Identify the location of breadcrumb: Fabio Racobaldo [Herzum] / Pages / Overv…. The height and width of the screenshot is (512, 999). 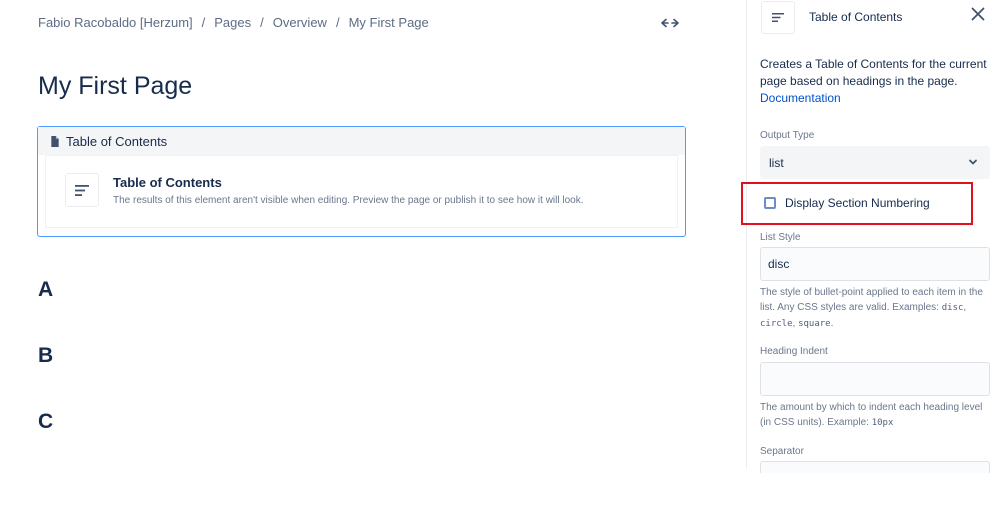
(233, 22).